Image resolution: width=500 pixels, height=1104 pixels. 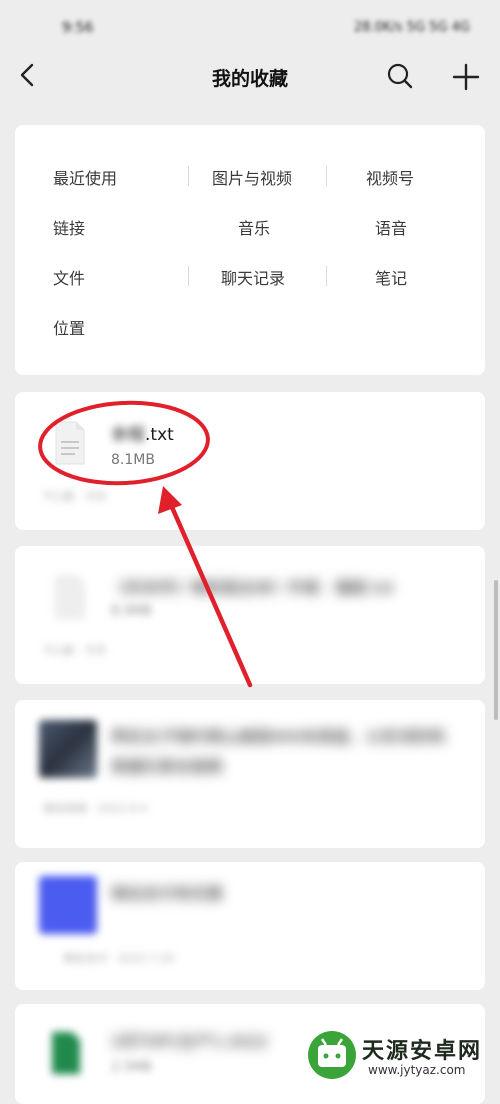 I want to click on arrow-shaft, so click(x=209, y=591).